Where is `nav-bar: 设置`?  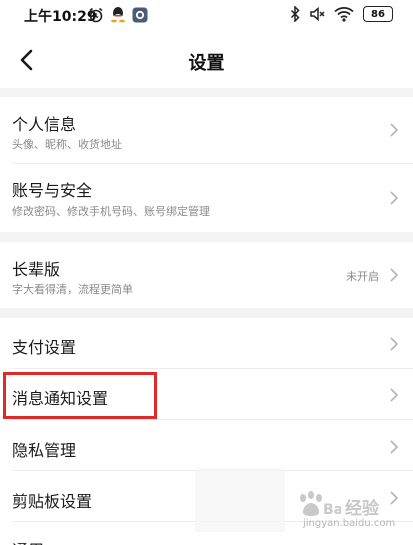
nav-bar: 设置 is located at coordinates (206, 60).